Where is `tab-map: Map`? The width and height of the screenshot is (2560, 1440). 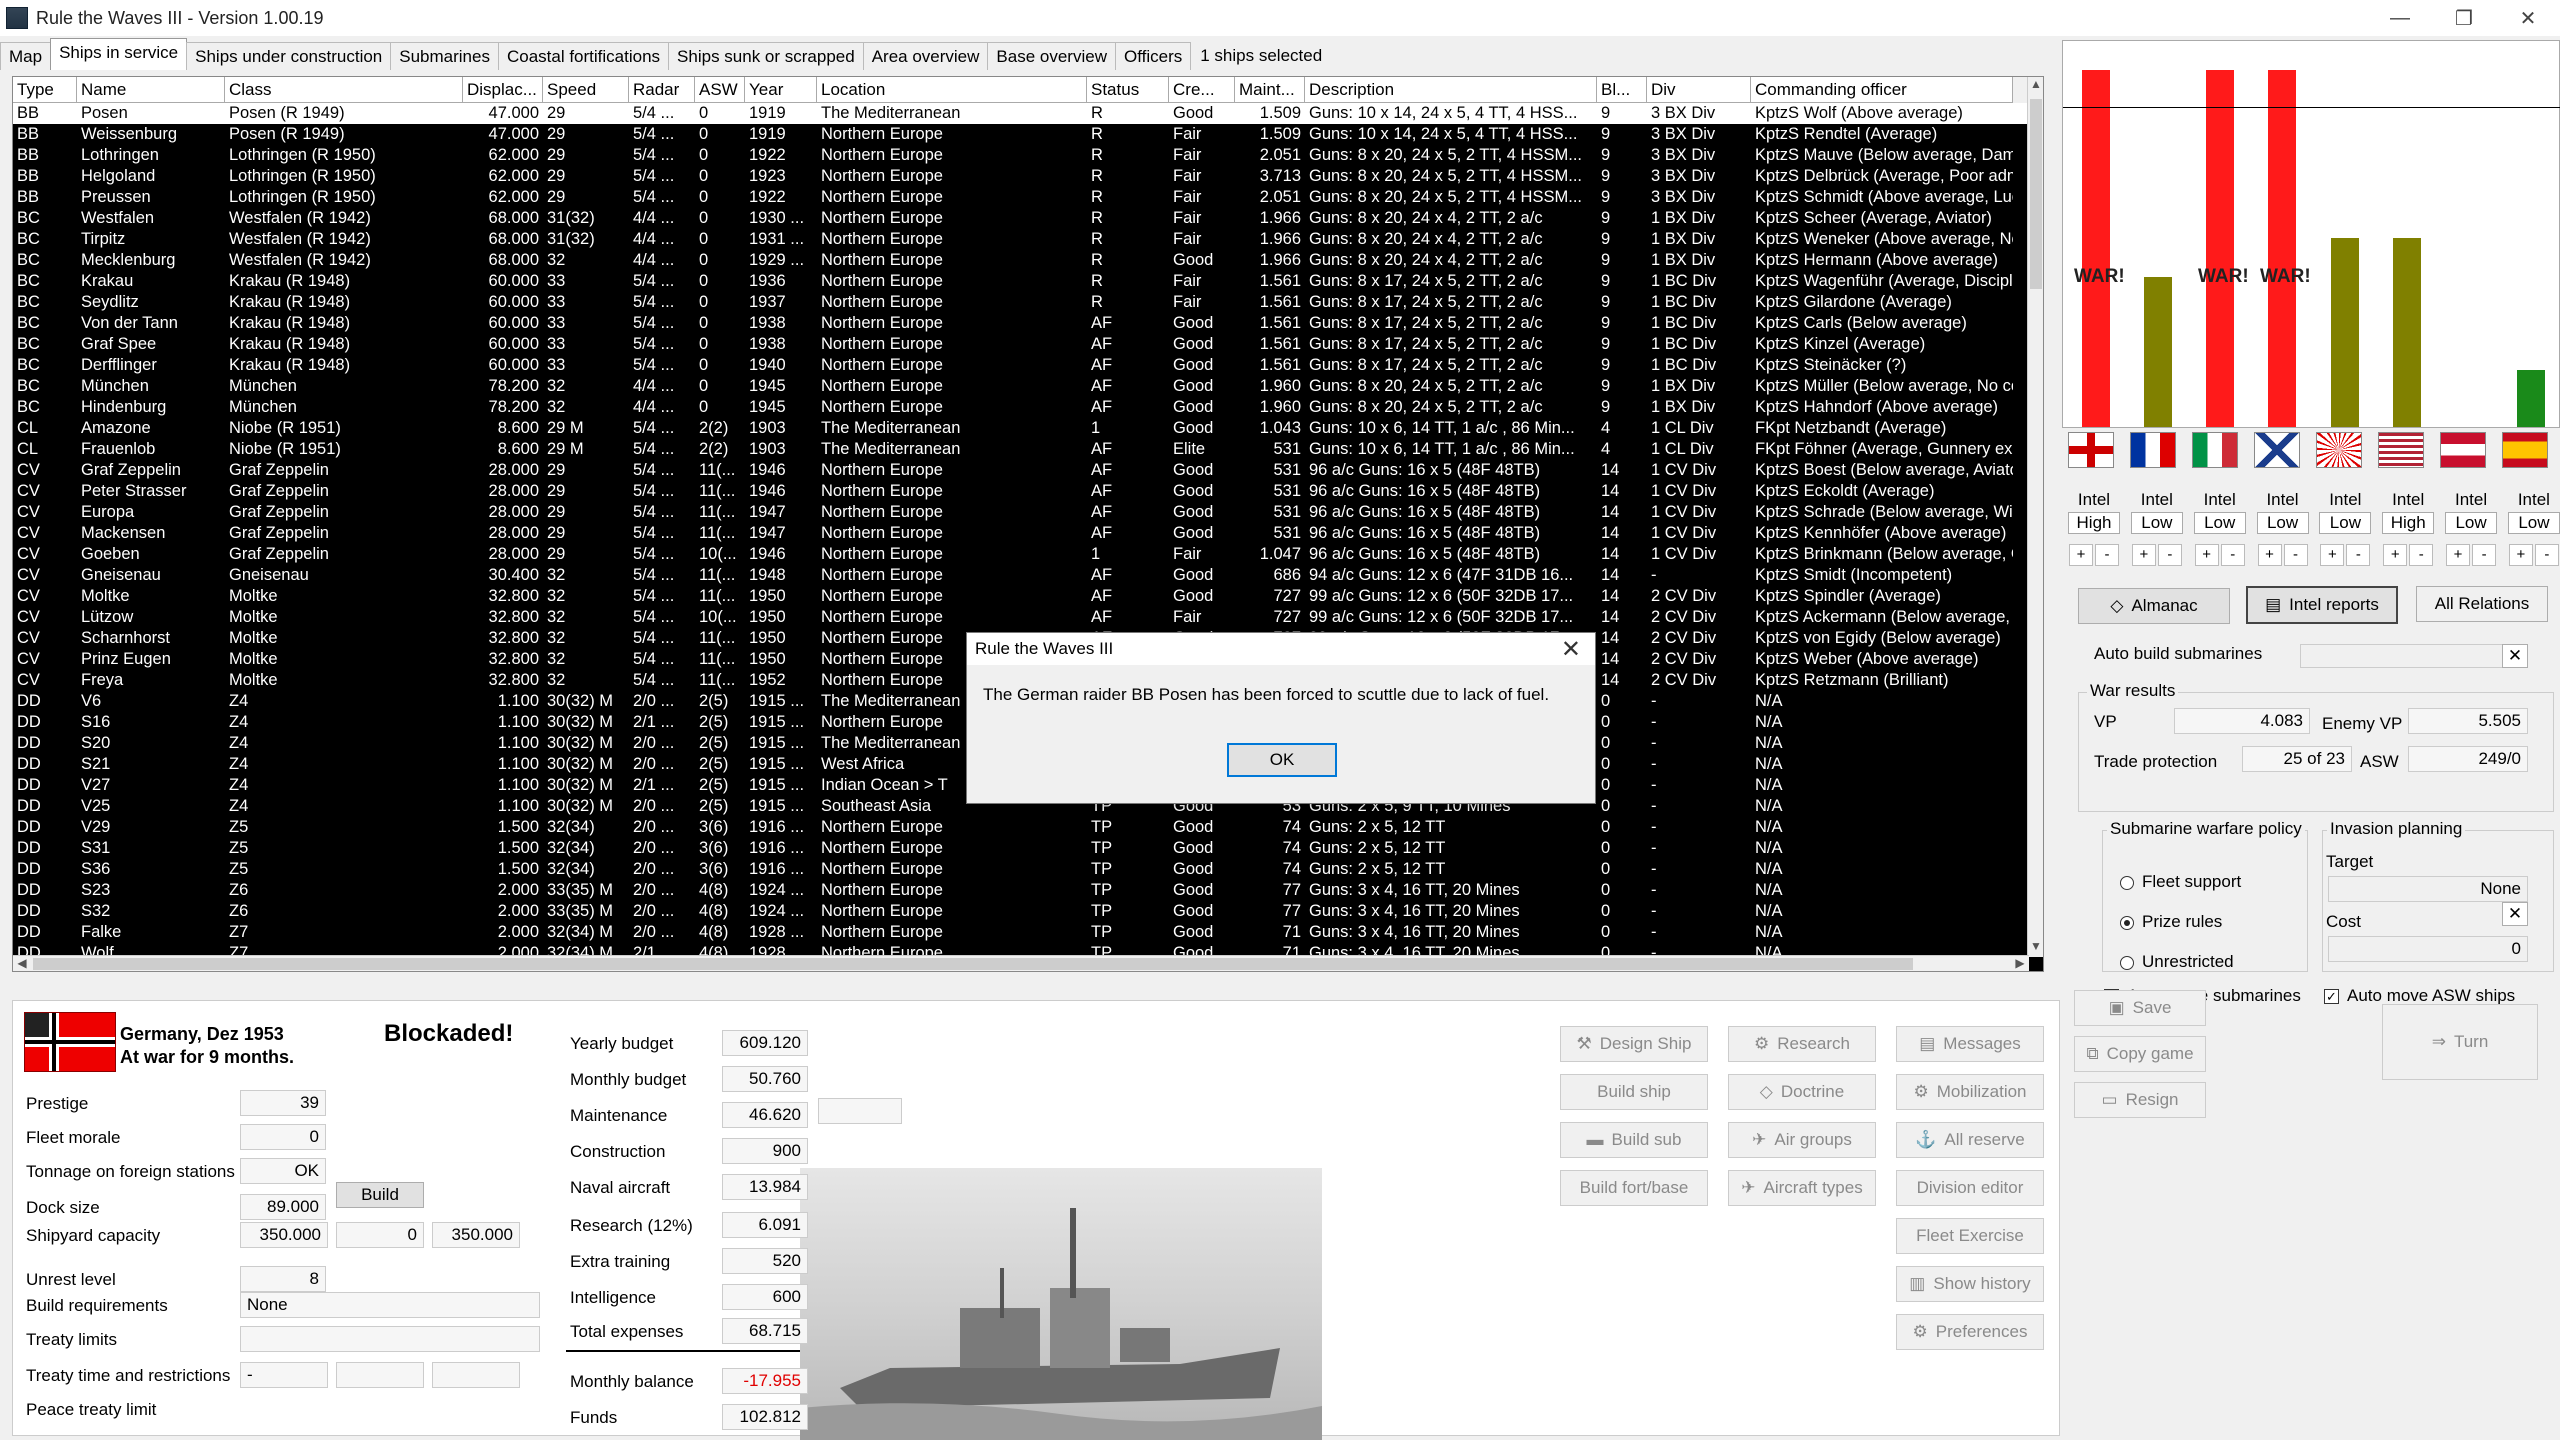
tab-map: Map is located at coordinates (26, 56).